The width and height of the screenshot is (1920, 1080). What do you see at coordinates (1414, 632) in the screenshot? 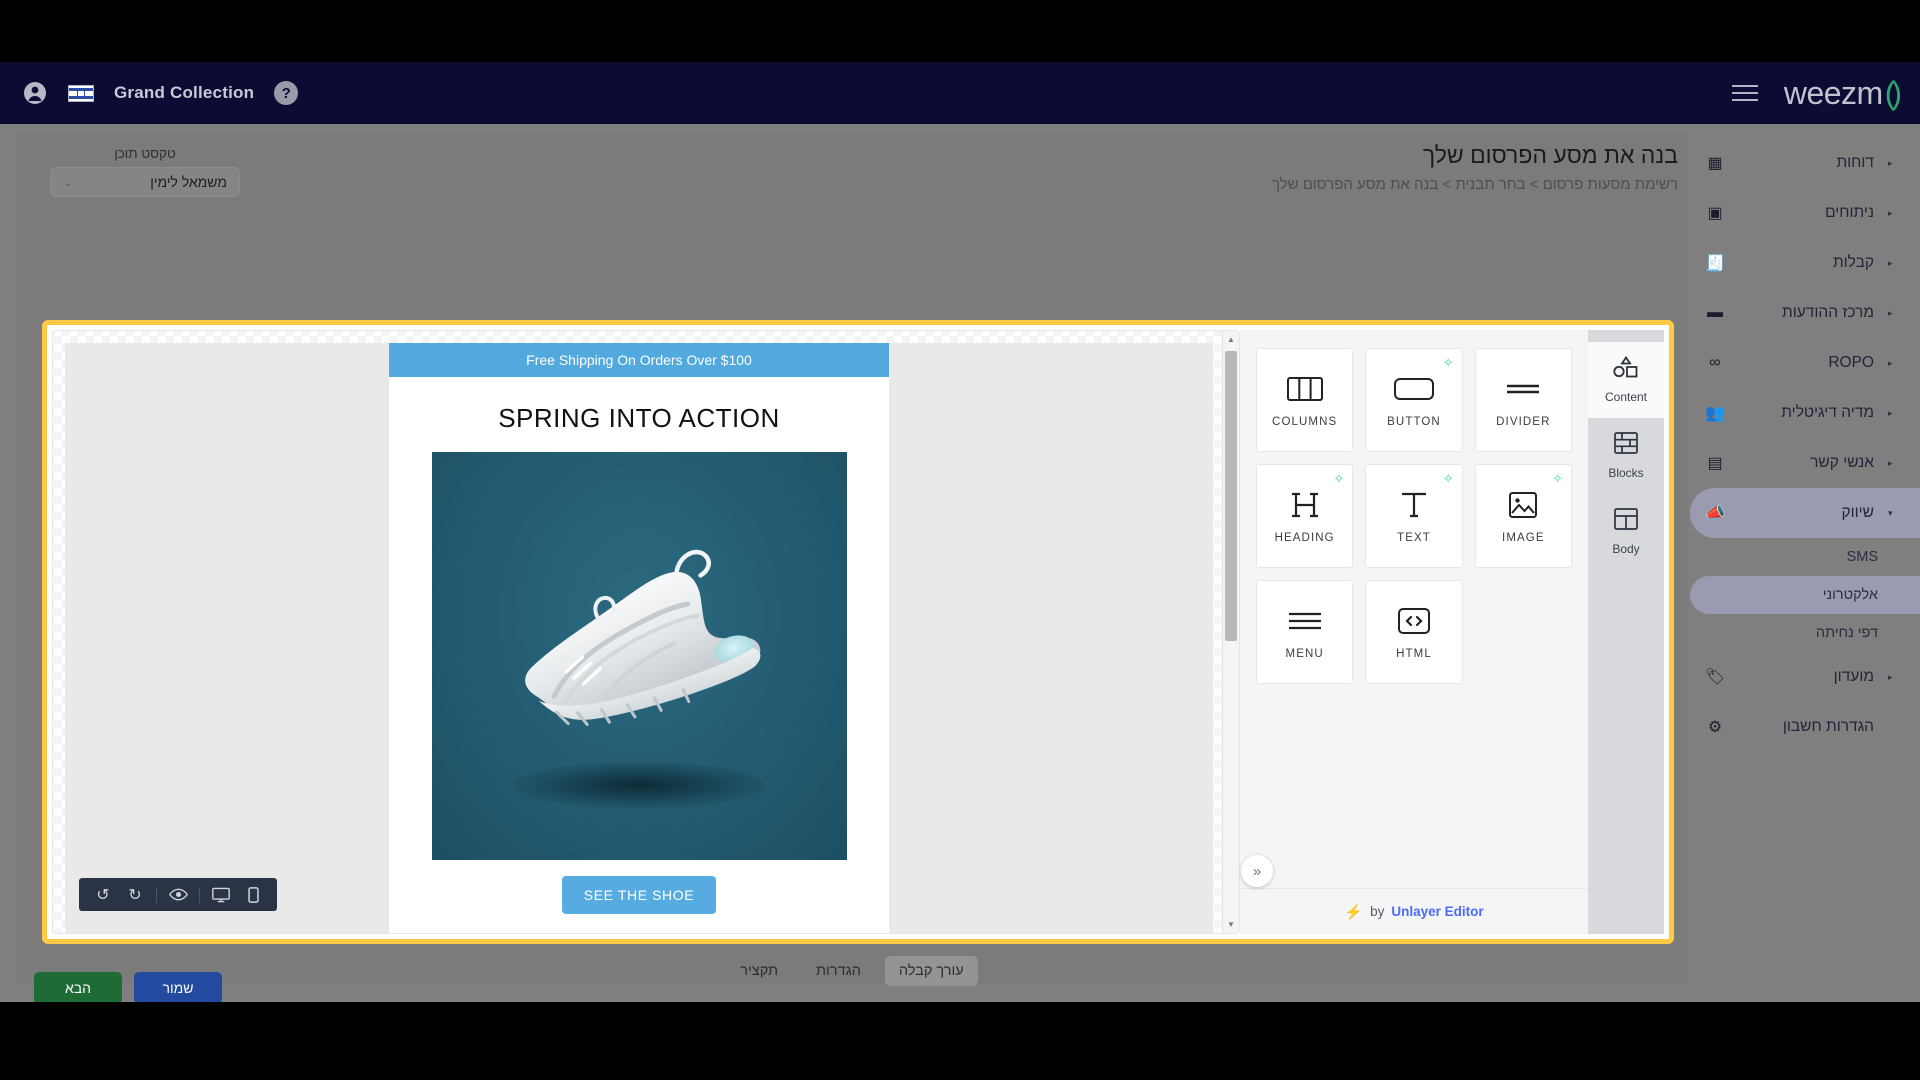
I see `block-tile-html: HTML` at bounding box center [1414, 632].